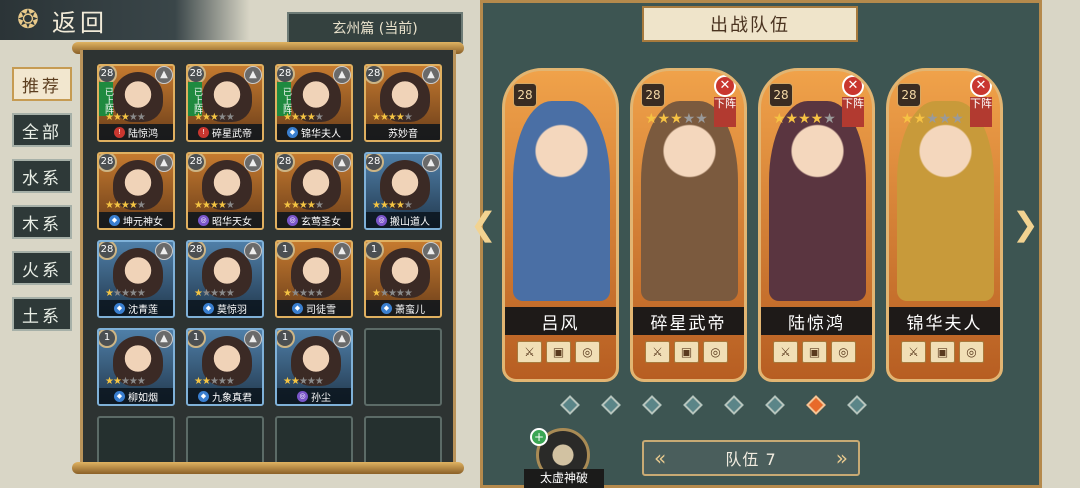  Describe the element at coordinates (314, 191) in the screenshot. I see `hero-card: 28 ▲ ★★★★★ ◎ 玄莺圣女` at that location.